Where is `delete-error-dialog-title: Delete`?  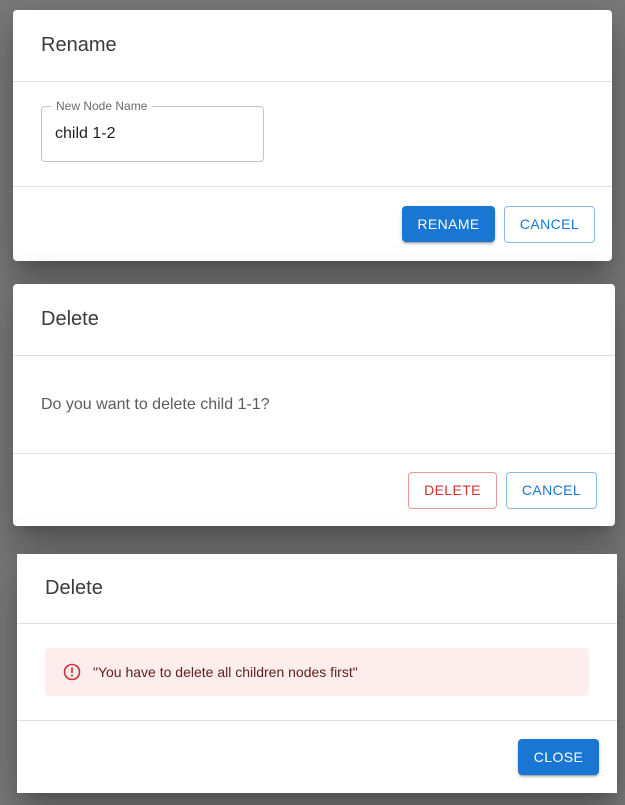
delete-error-dialog-title: Delete is located at coordinates (317, 589).